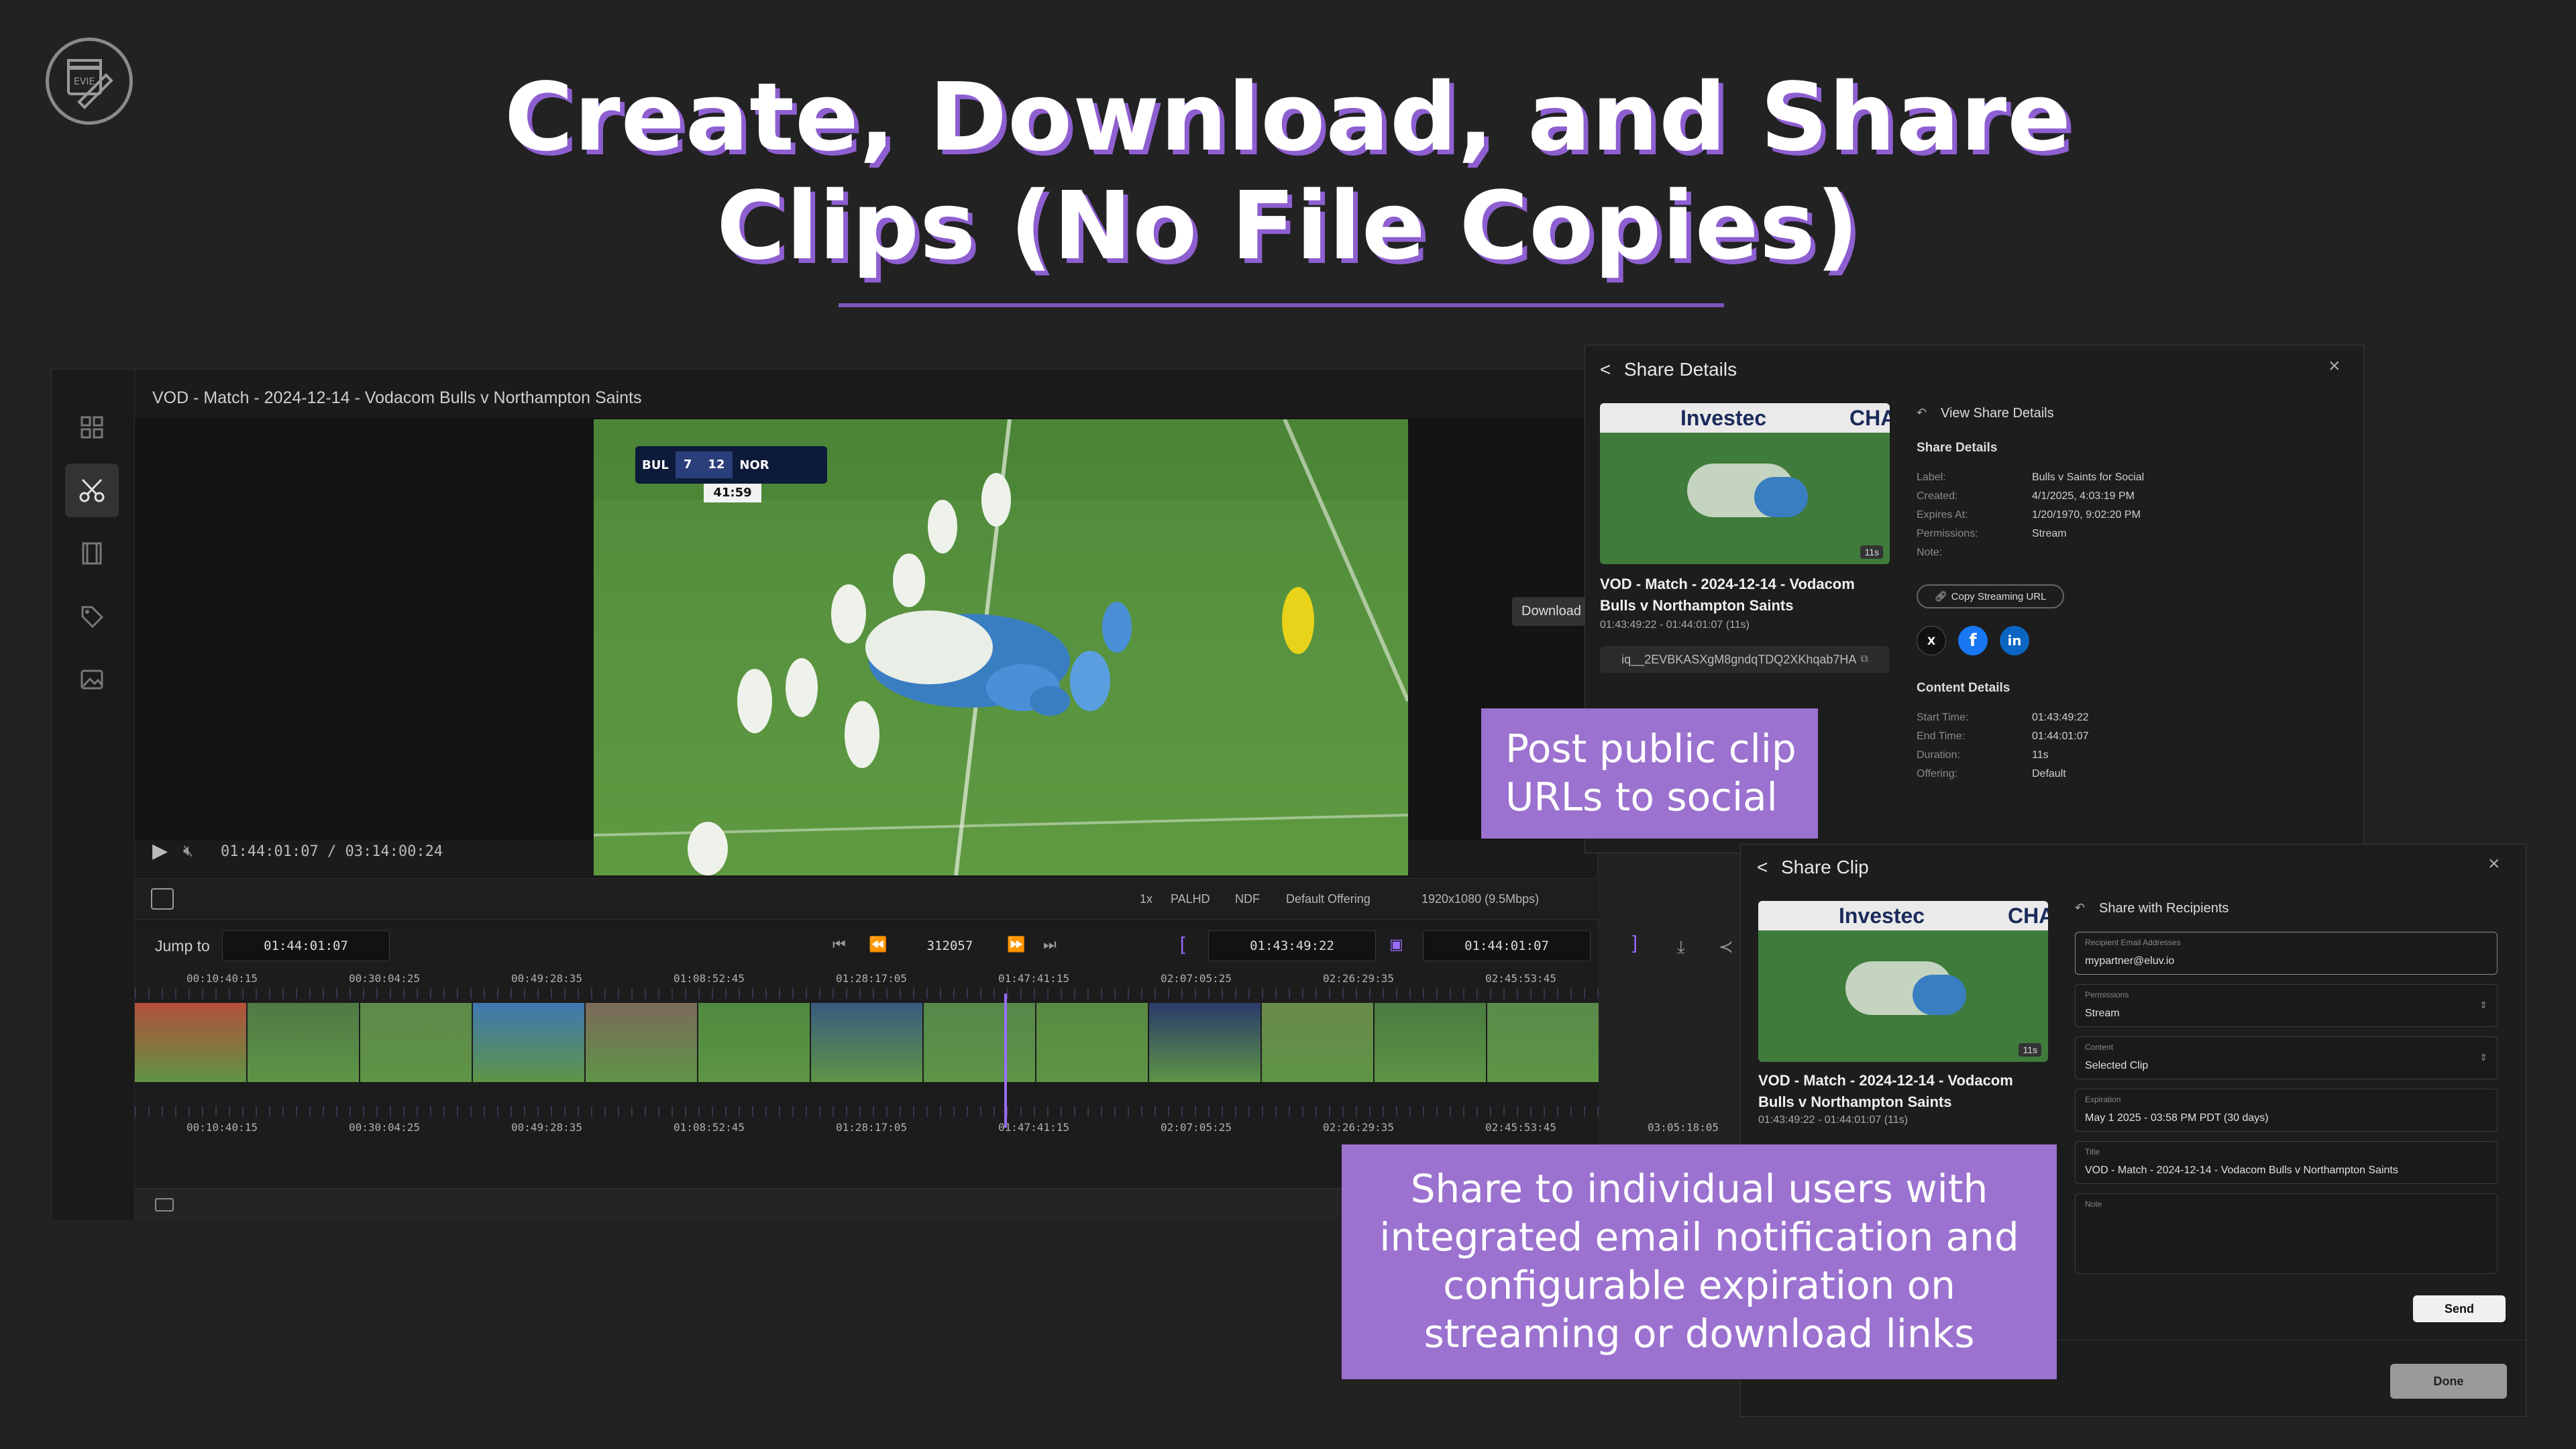 This screenshot has height=1449, width=2576. I want to click on callout-share-line-3: configurable expiration on, so click(1699, 1285).